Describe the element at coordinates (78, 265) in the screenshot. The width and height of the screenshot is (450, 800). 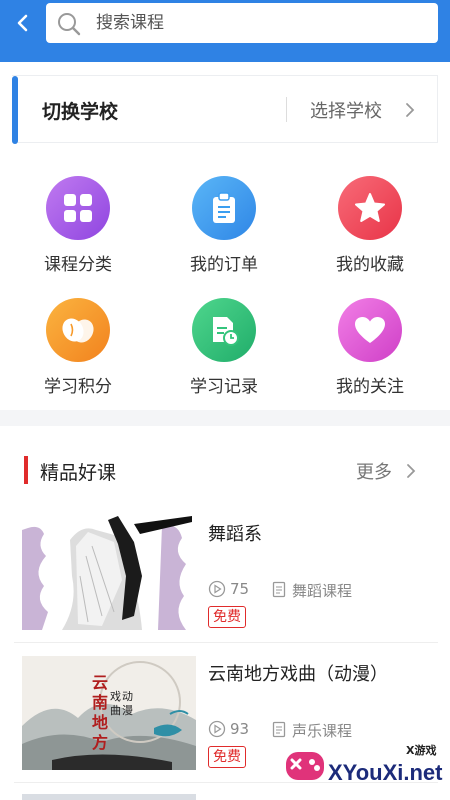
I see `menu-label: 课程分类` at that location.